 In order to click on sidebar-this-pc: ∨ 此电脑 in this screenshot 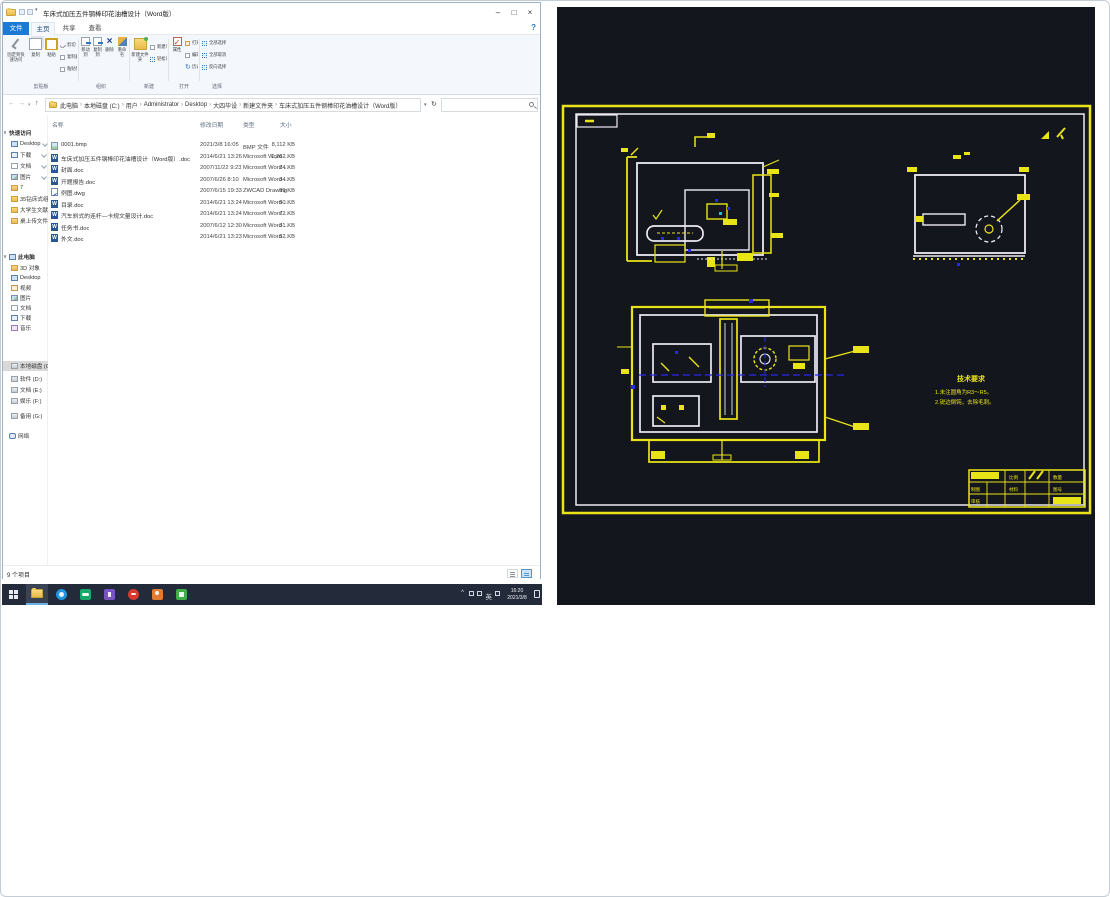, I will do `click(25, 257)`.